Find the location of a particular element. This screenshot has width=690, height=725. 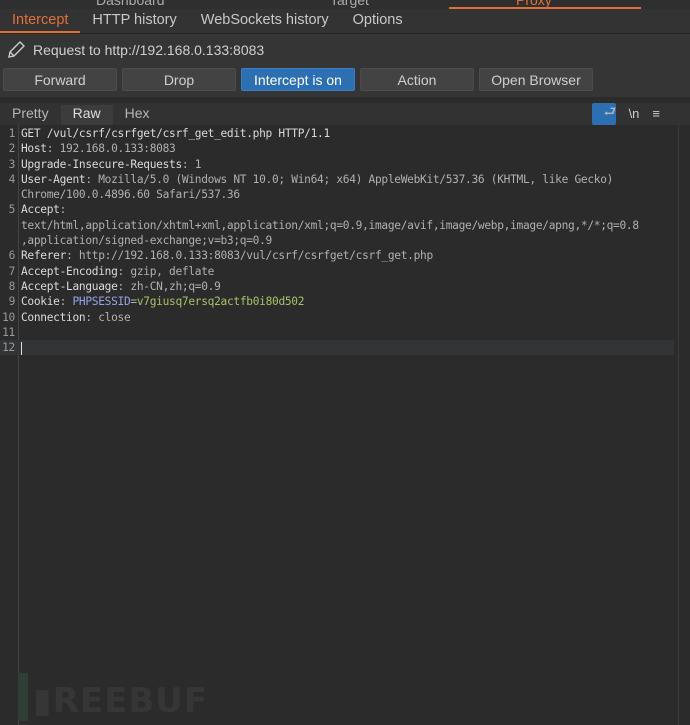

line-text: Accept-Encoding: gzip, deflate is located at coordinates (117, 271).